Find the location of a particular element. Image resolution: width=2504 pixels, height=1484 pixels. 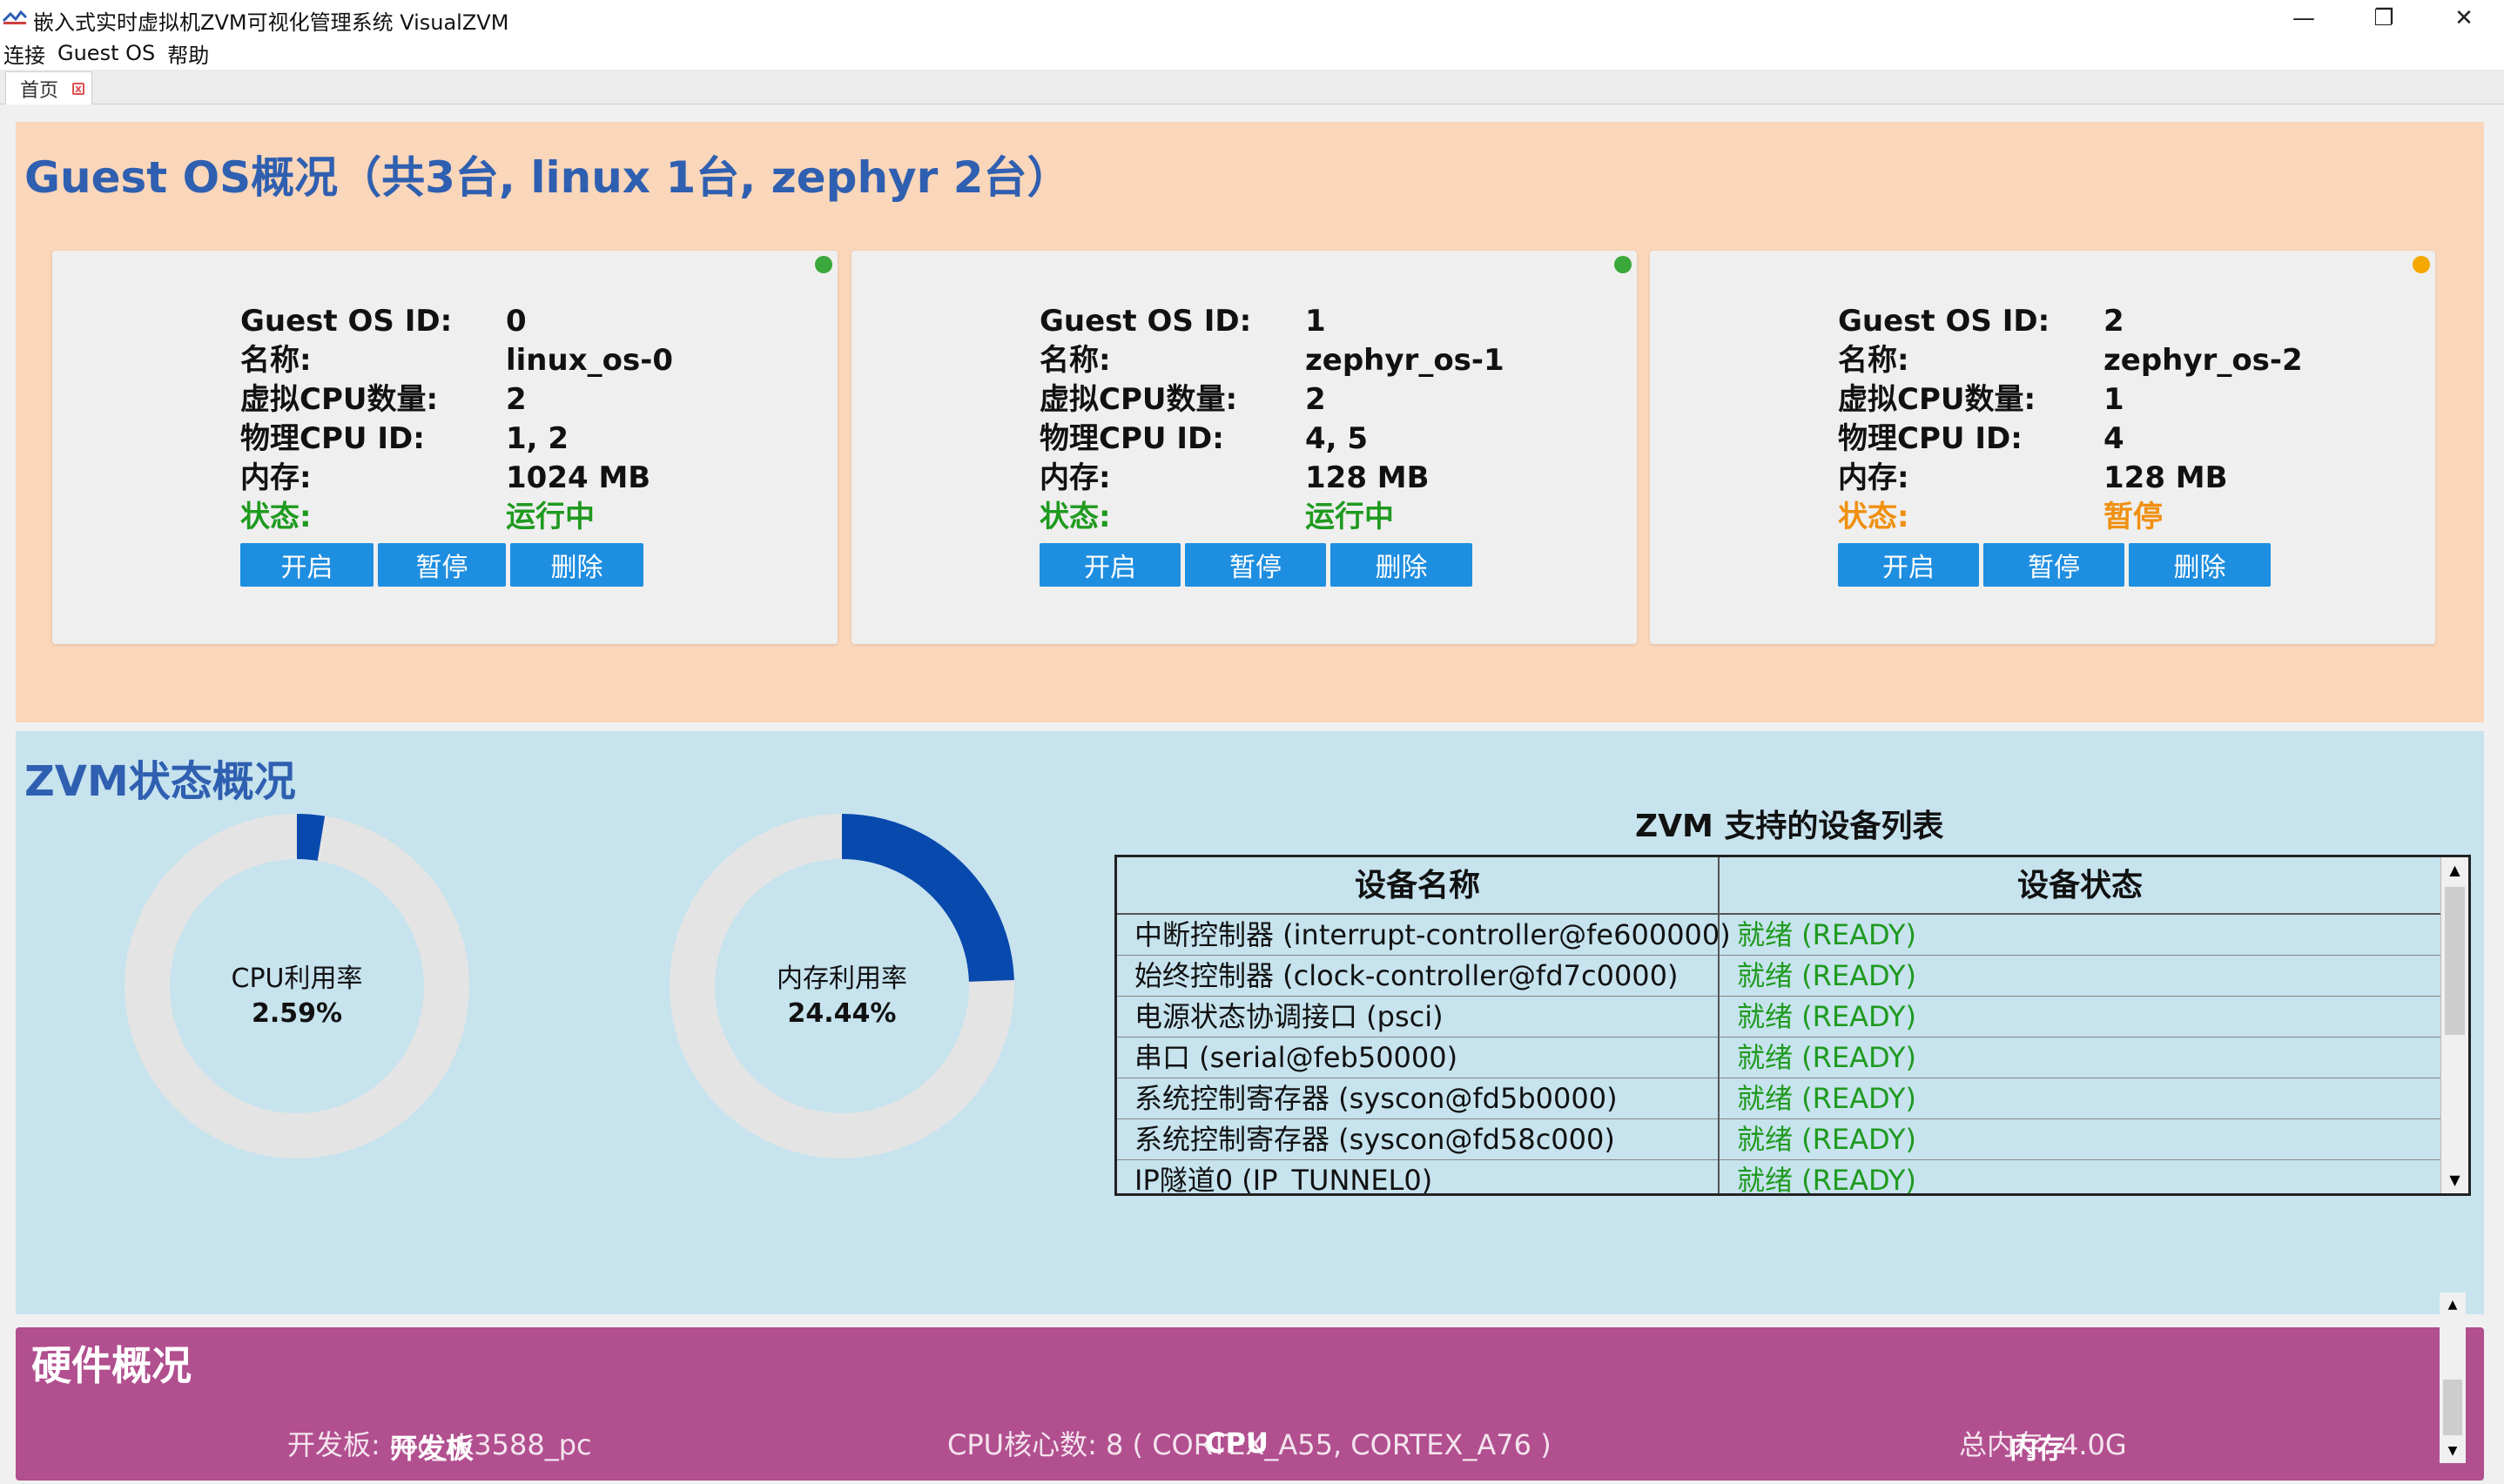

value-status: 暂停 is located at coordinates (2133, 517).